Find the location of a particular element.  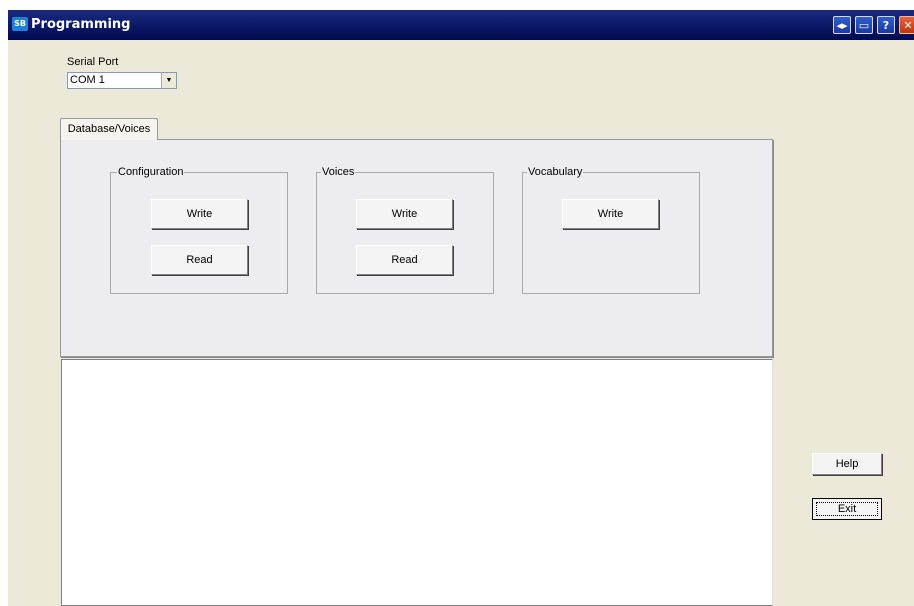

tab-database-voices: Database/Voices is located at coordinates (109, 129).